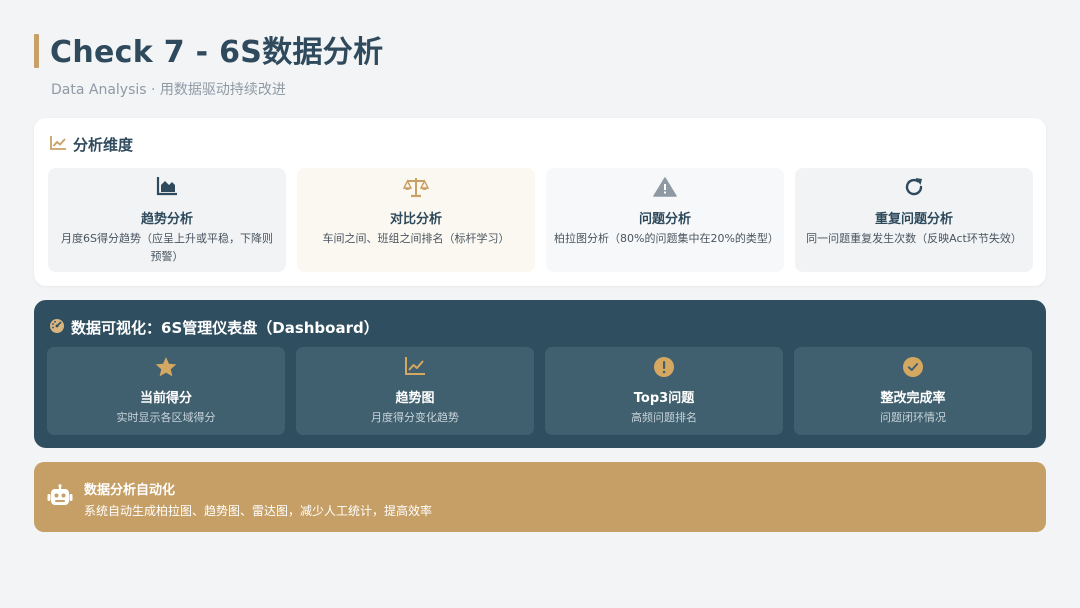 The width and height of the screenshot is (1080, 608). I want to click on automation-desc: 系统自动生成柏拉图、趋势图、雷达图，减少人工统计，提高效率, so click(258, 511).